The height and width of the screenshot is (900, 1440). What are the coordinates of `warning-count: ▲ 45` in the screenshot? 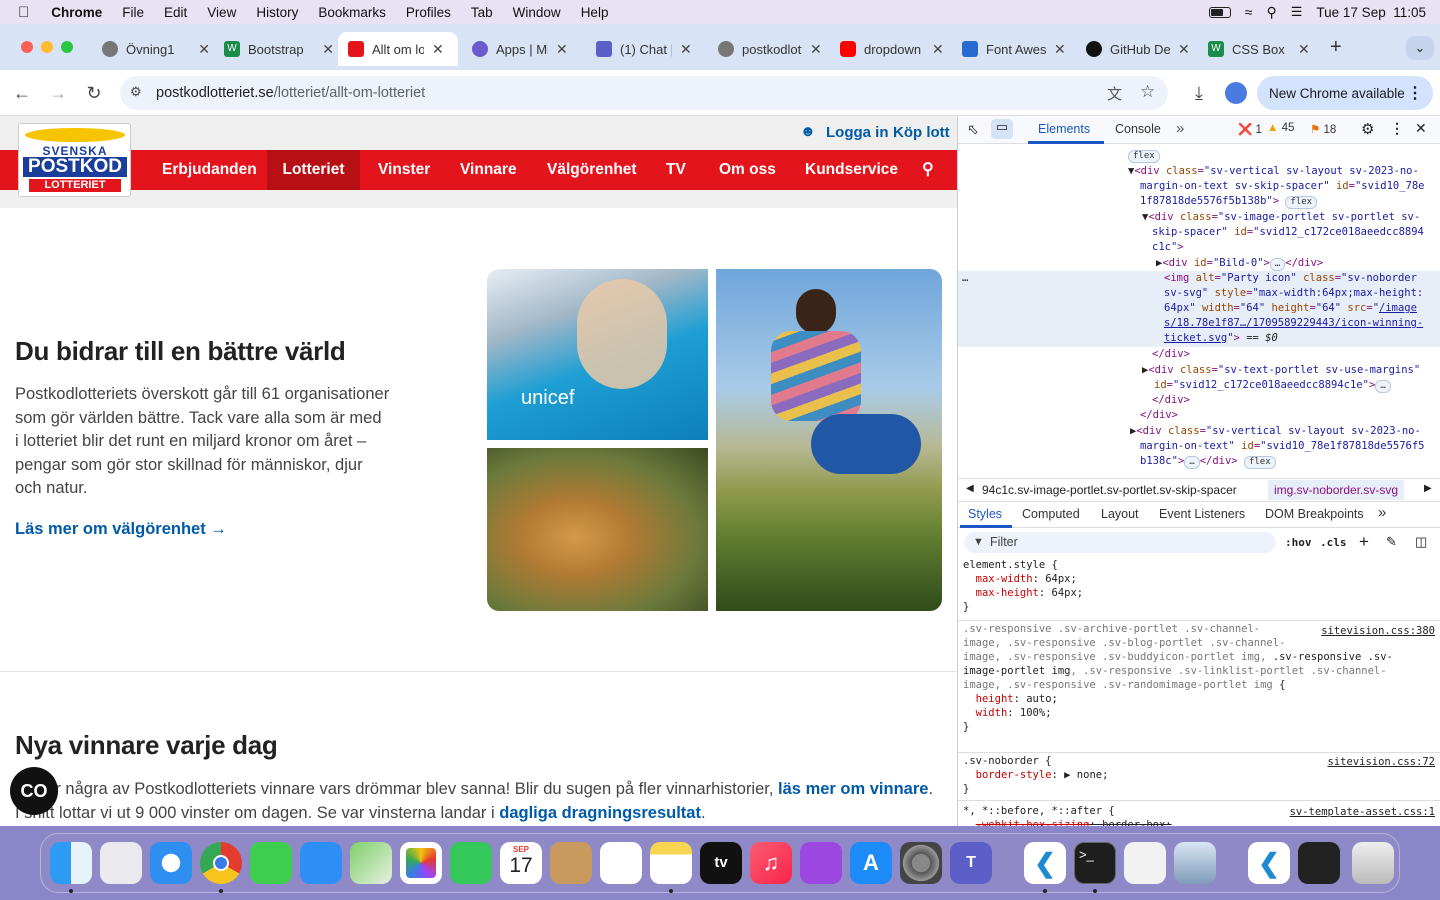 It's located at (1280, 128).